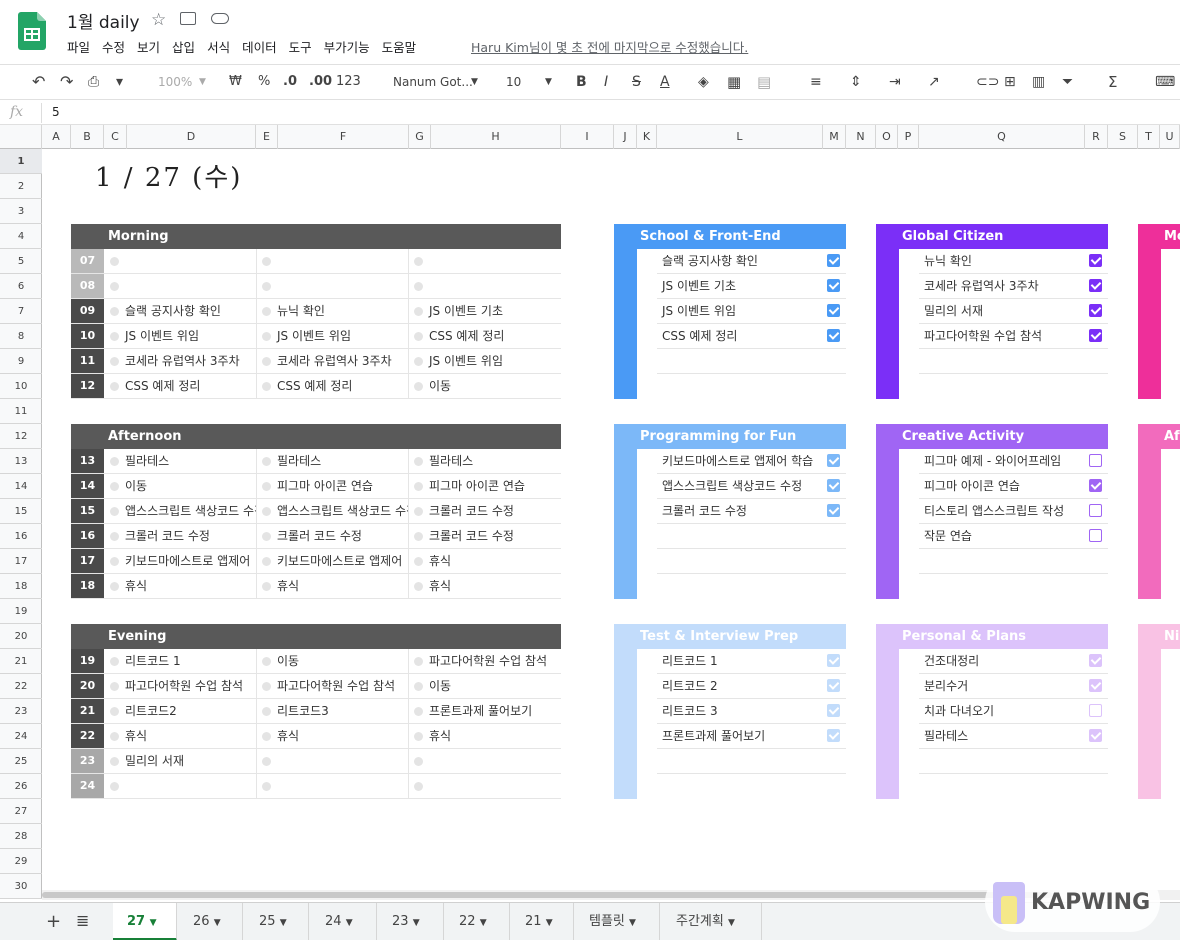  Describe the element at coordinates (103, 20) in the screenshot. I see `document-title: 1월 daily` at that location.